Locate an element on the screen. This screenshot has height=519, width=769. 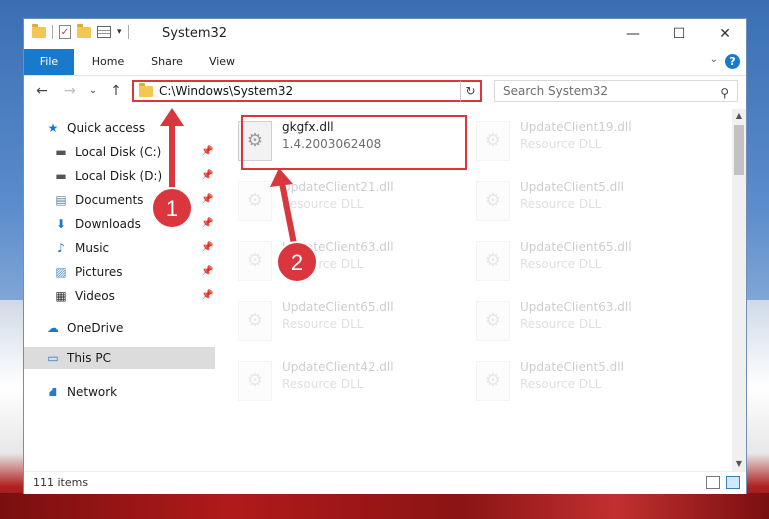
address-path: C:\Windows\System32 is located at coordinates (309, 91).